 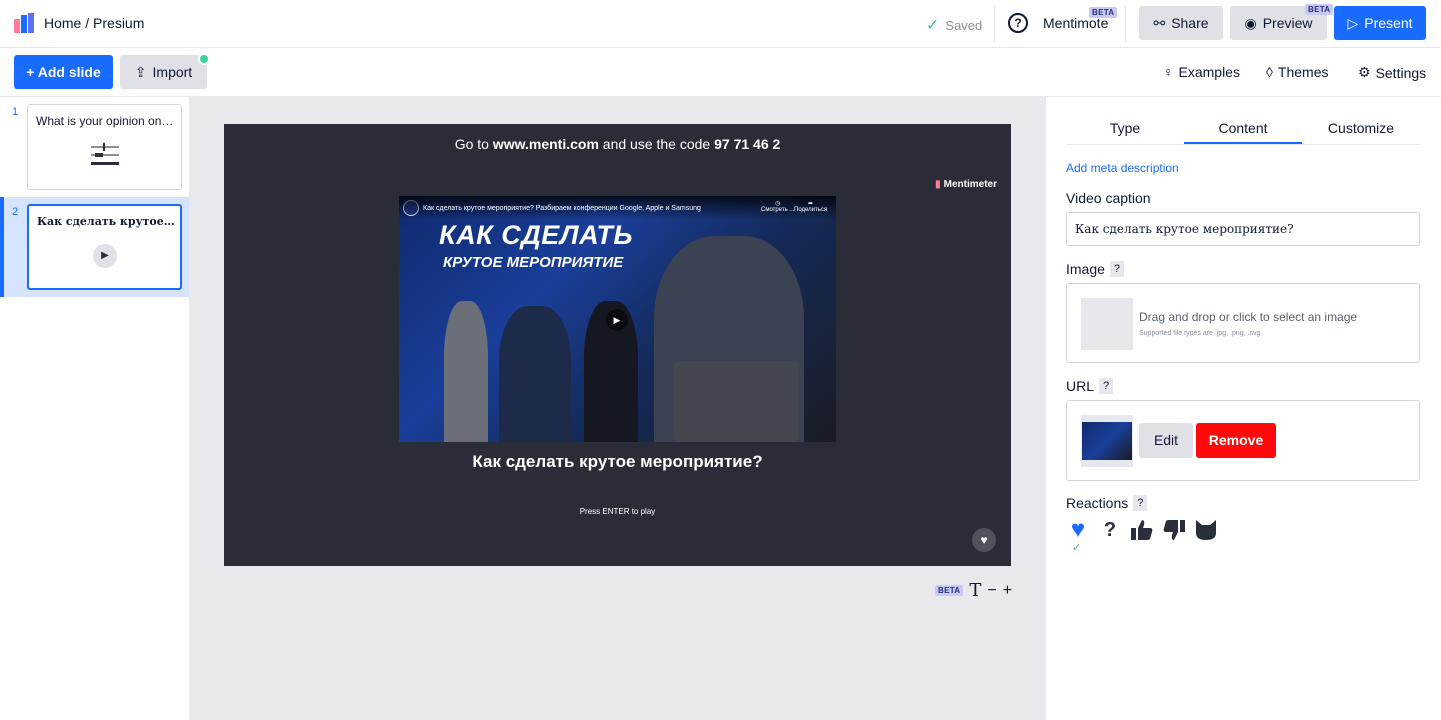 I want to click on play-outline-icon: ▷, so click(x=1353, y=22).